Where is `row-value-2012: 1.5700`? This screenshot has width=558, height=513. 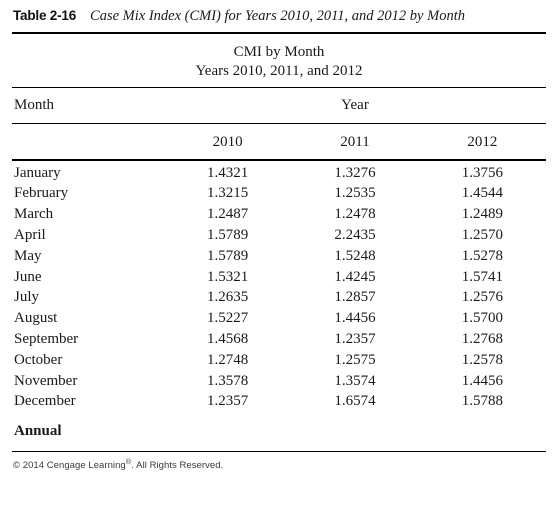 row-value-2012: 1.5700 is located at coordinates (482, 318).